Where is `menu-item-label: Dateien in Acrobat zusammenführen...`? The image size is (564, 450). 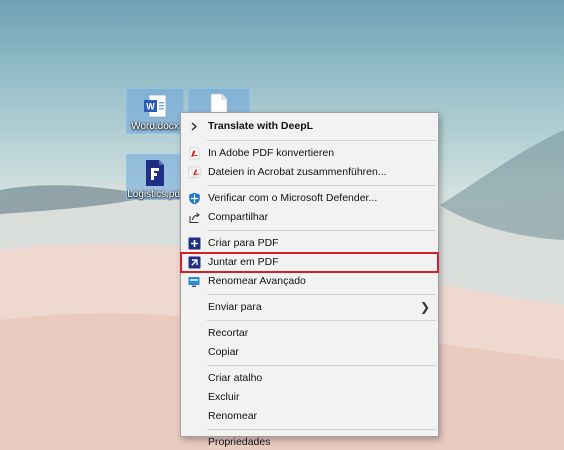 menu-item-label: Dateien in Acrobat zusammenführen... is located at coordinates (297, 172).